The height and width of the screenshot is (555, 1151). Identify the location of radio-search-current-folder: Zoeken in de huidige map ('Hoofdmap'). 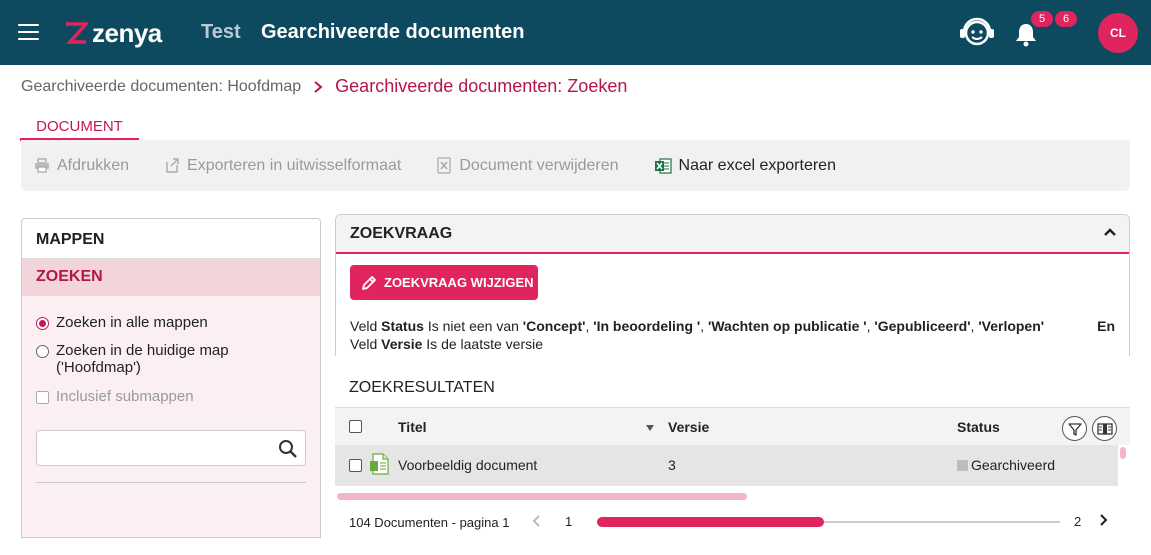
(132, 359).